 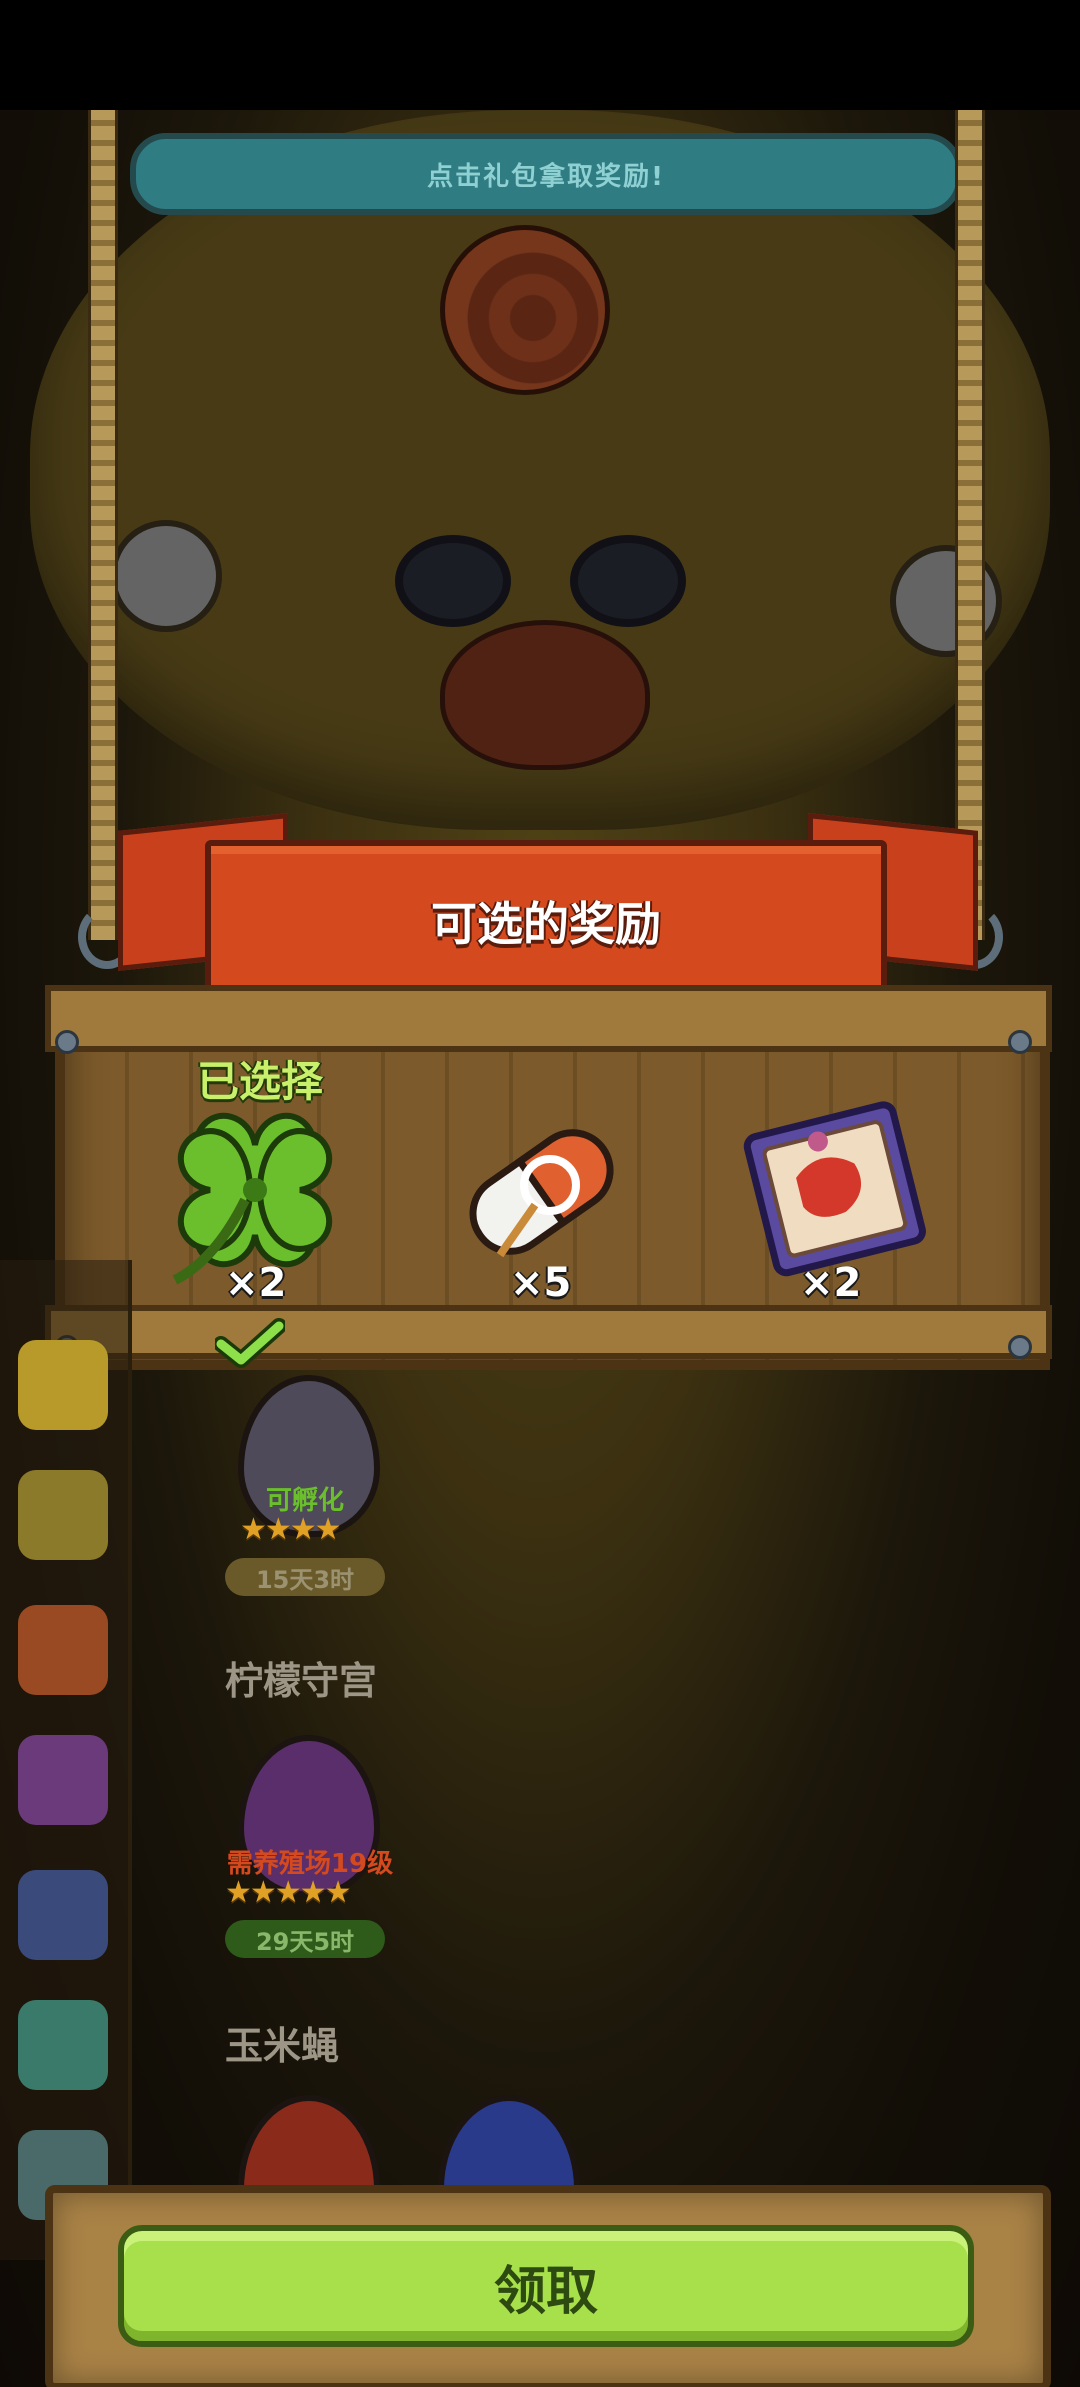 I want to click on egg-stars: ★★★★, so click(x=291, y=1529).